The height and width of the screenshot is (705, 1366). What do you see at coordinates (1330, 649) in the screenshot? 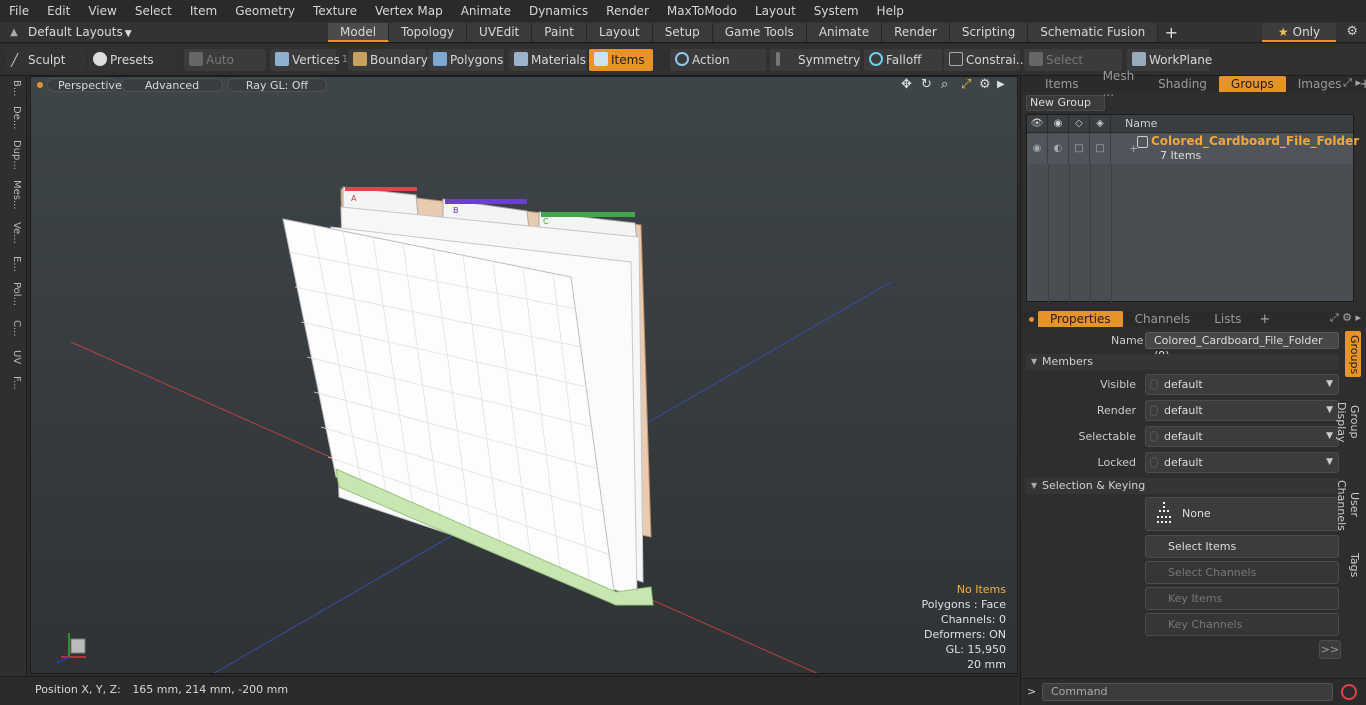
I see `more-button: >>` at bounding box center [1330, 649].